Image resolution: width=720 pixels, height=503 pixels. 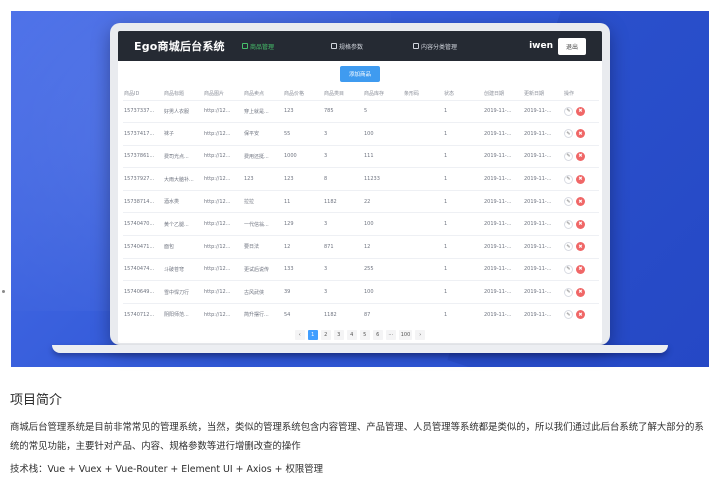 What do you see at coordinates (343, 156) in the screenshot?
I see `table-cell: 3` at bounding box center [343, 156].